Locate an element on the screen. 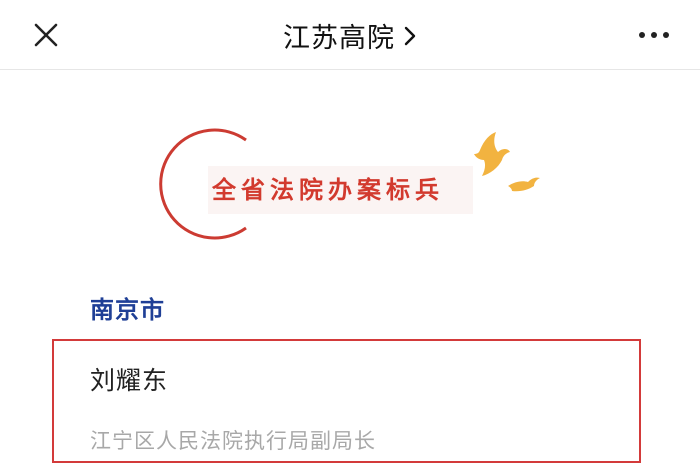 The width and height of the screenshot is (700, 475). more-icon is located at coordinates (654, 35).